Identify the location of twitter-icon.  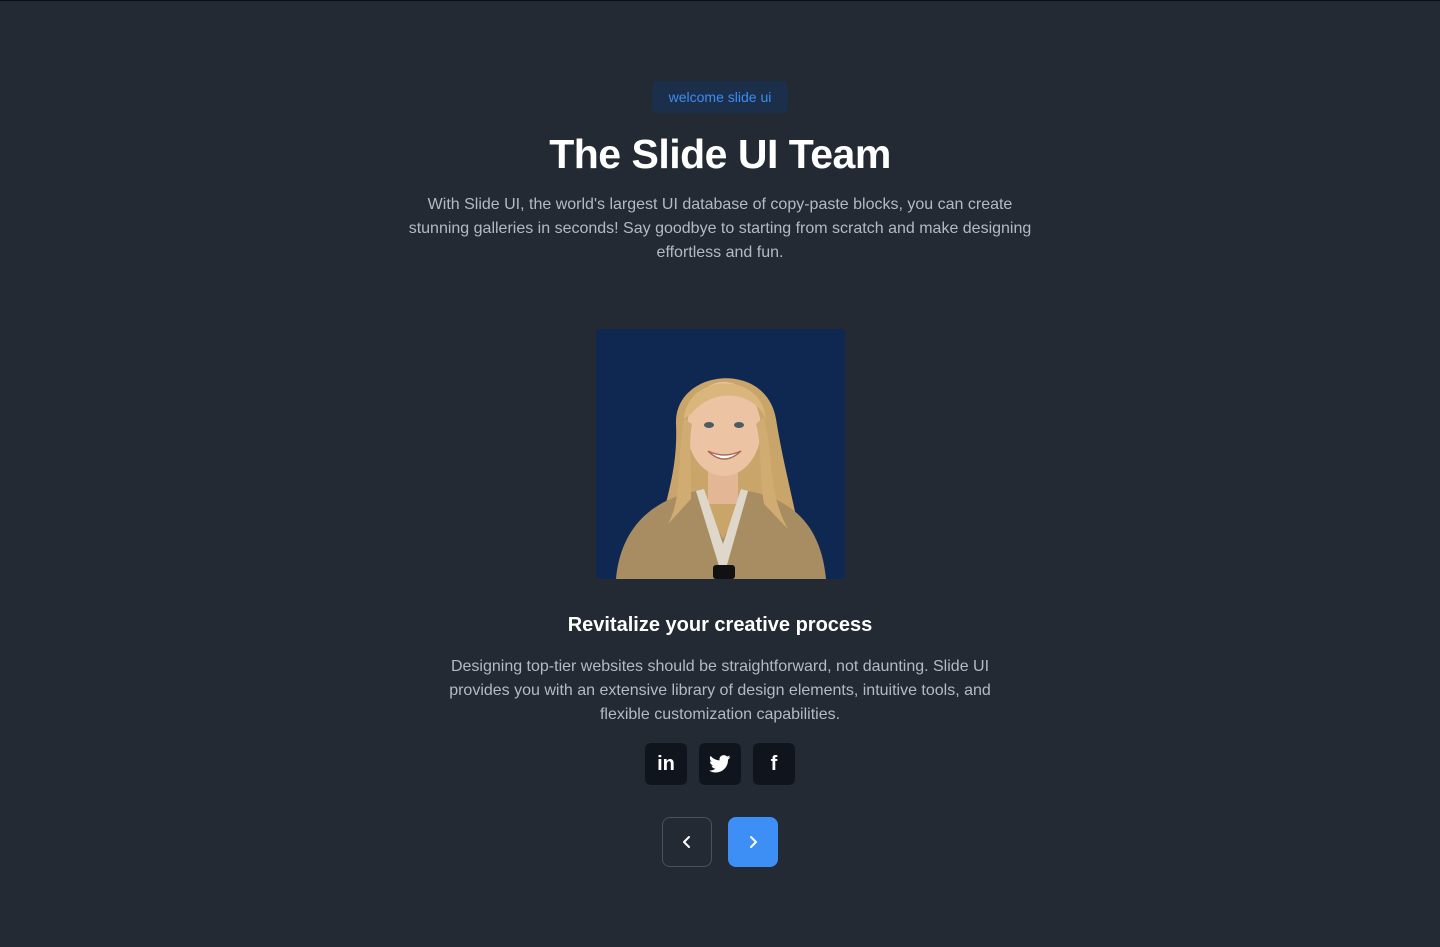
(720, 764).